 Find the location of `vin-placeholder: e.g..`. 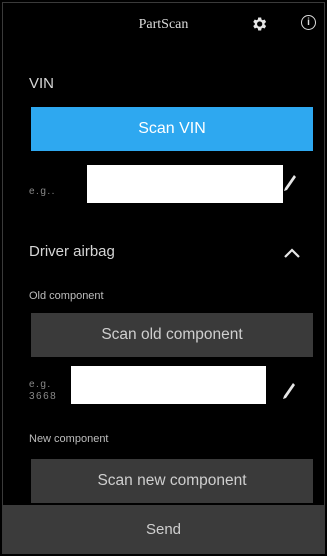

vin-placeholder: e.g.. is located at coordinates (42, 191).